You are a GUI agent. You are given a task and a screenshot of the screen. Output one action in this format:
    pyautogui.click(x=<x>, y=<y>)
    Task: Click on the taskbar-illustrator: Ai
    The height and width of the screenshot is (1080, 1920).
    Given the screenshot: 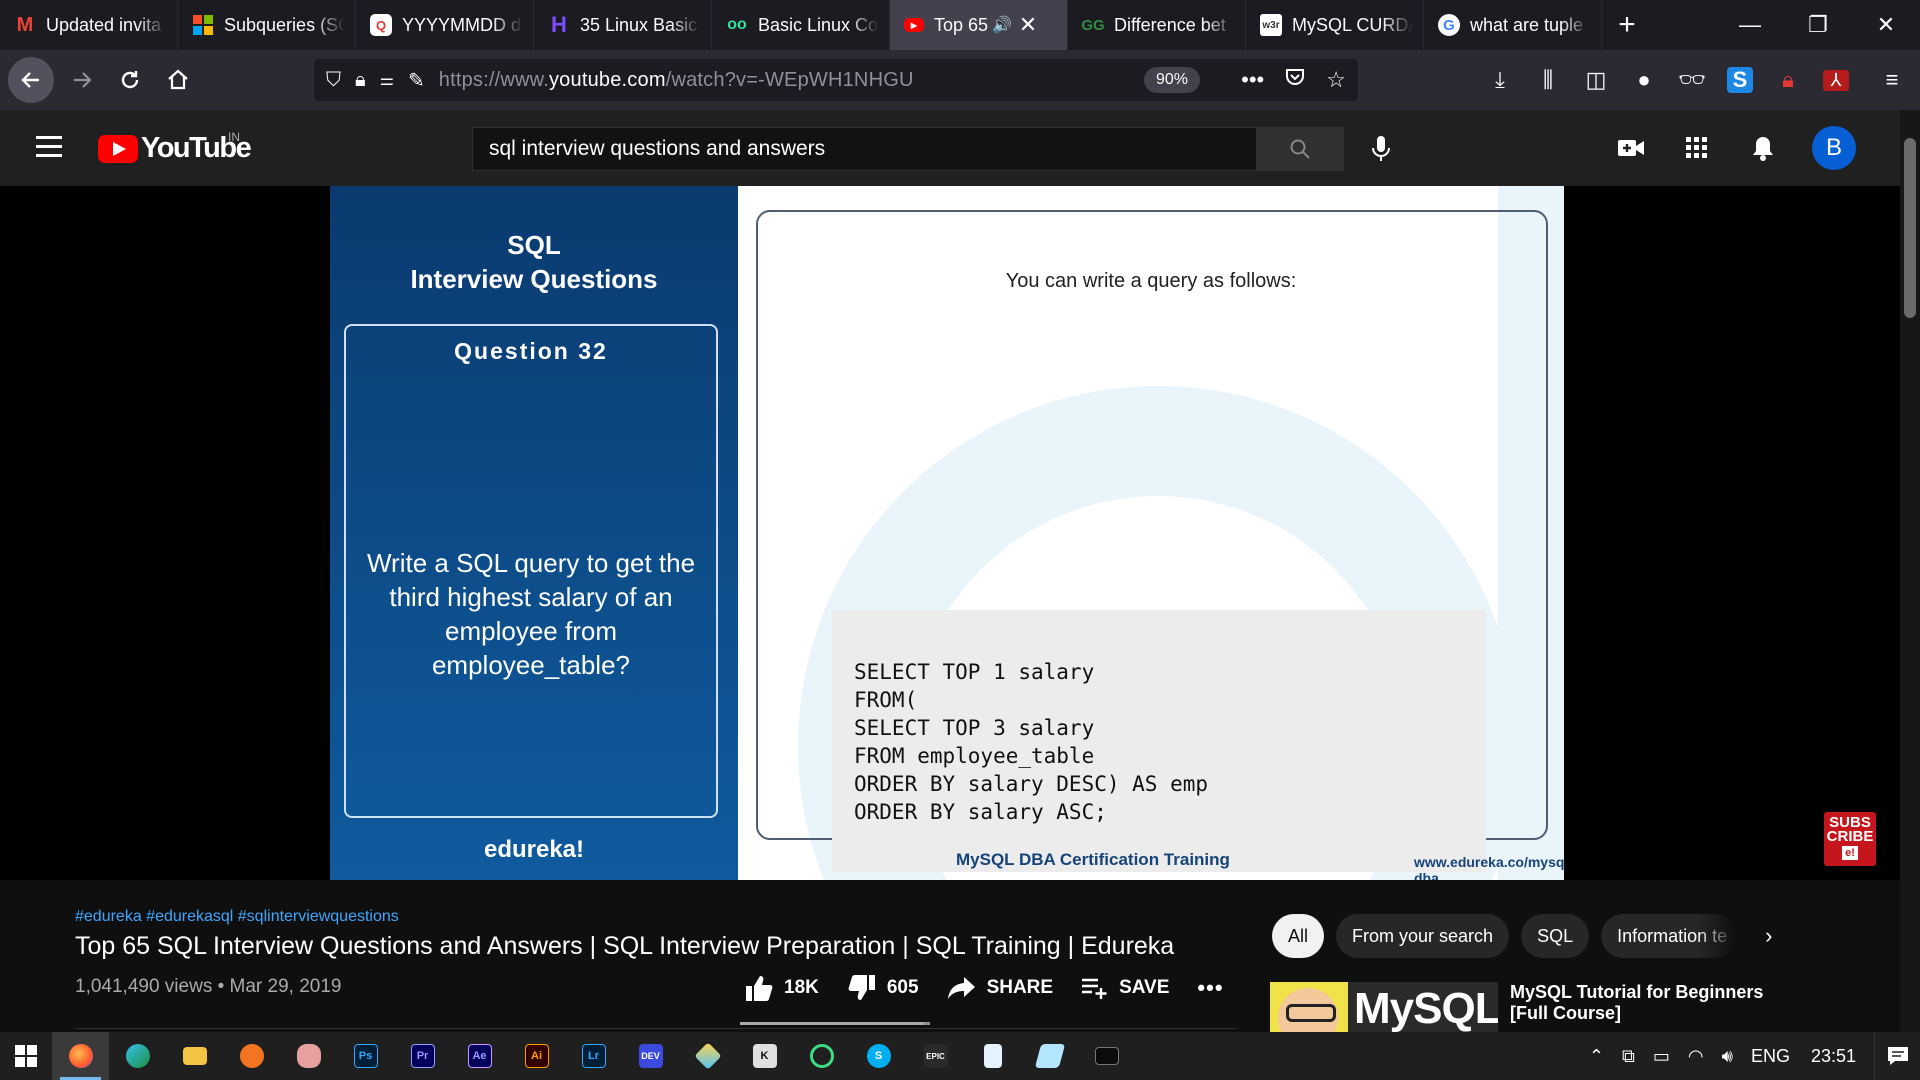 What is the action you would take?
    pyautogui.click(x=536, y=1056)
    